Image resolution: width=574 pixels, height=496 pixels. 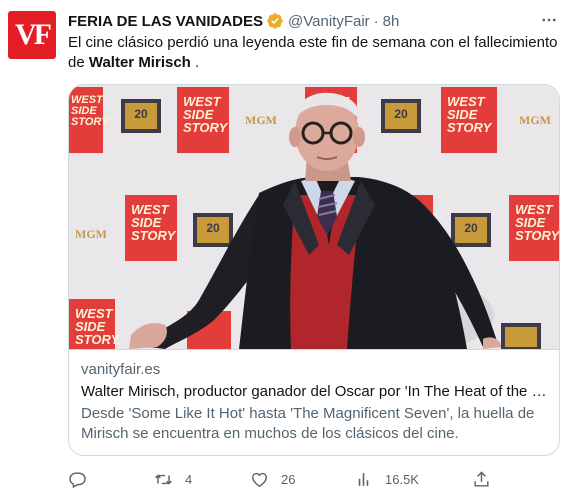 What do you see at coordinates (165, 21) in the screenshot?
I see `display-name: FERIA DE LAS VANIDADES` at bounding box center [165, 21].